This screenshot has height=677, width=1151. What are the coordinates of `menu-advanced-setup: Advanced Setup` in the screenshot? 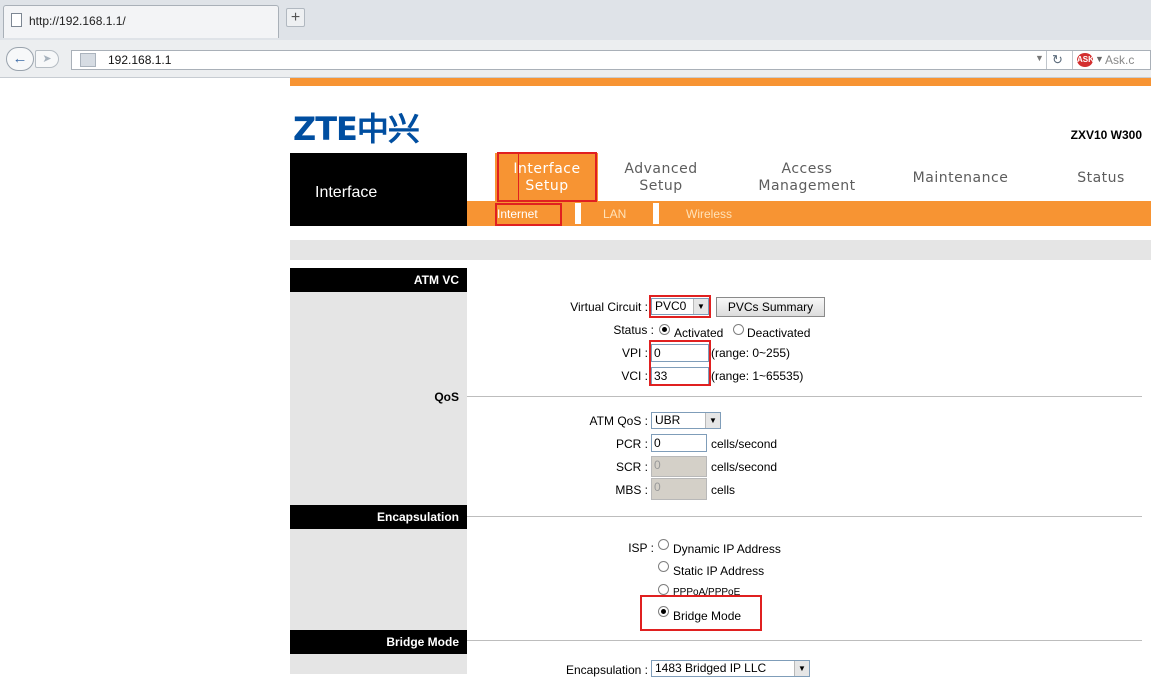 It's located at (661, 178).